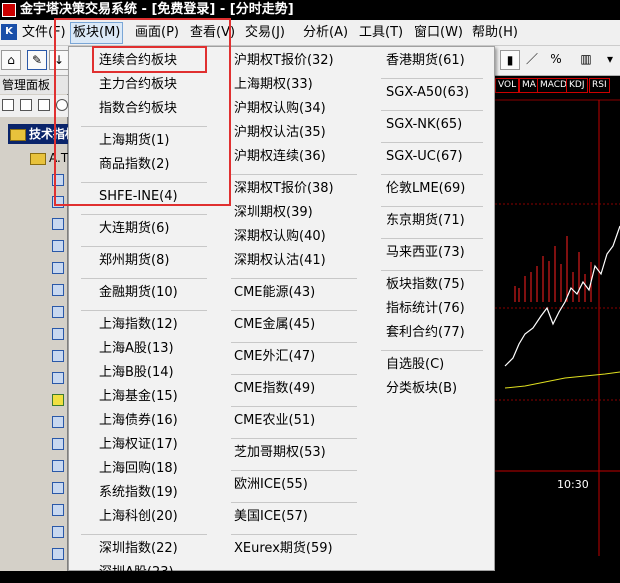 This screenshot has height=583, width=620. I want to click on menu-item: 自选股(C), so click(415, 365).